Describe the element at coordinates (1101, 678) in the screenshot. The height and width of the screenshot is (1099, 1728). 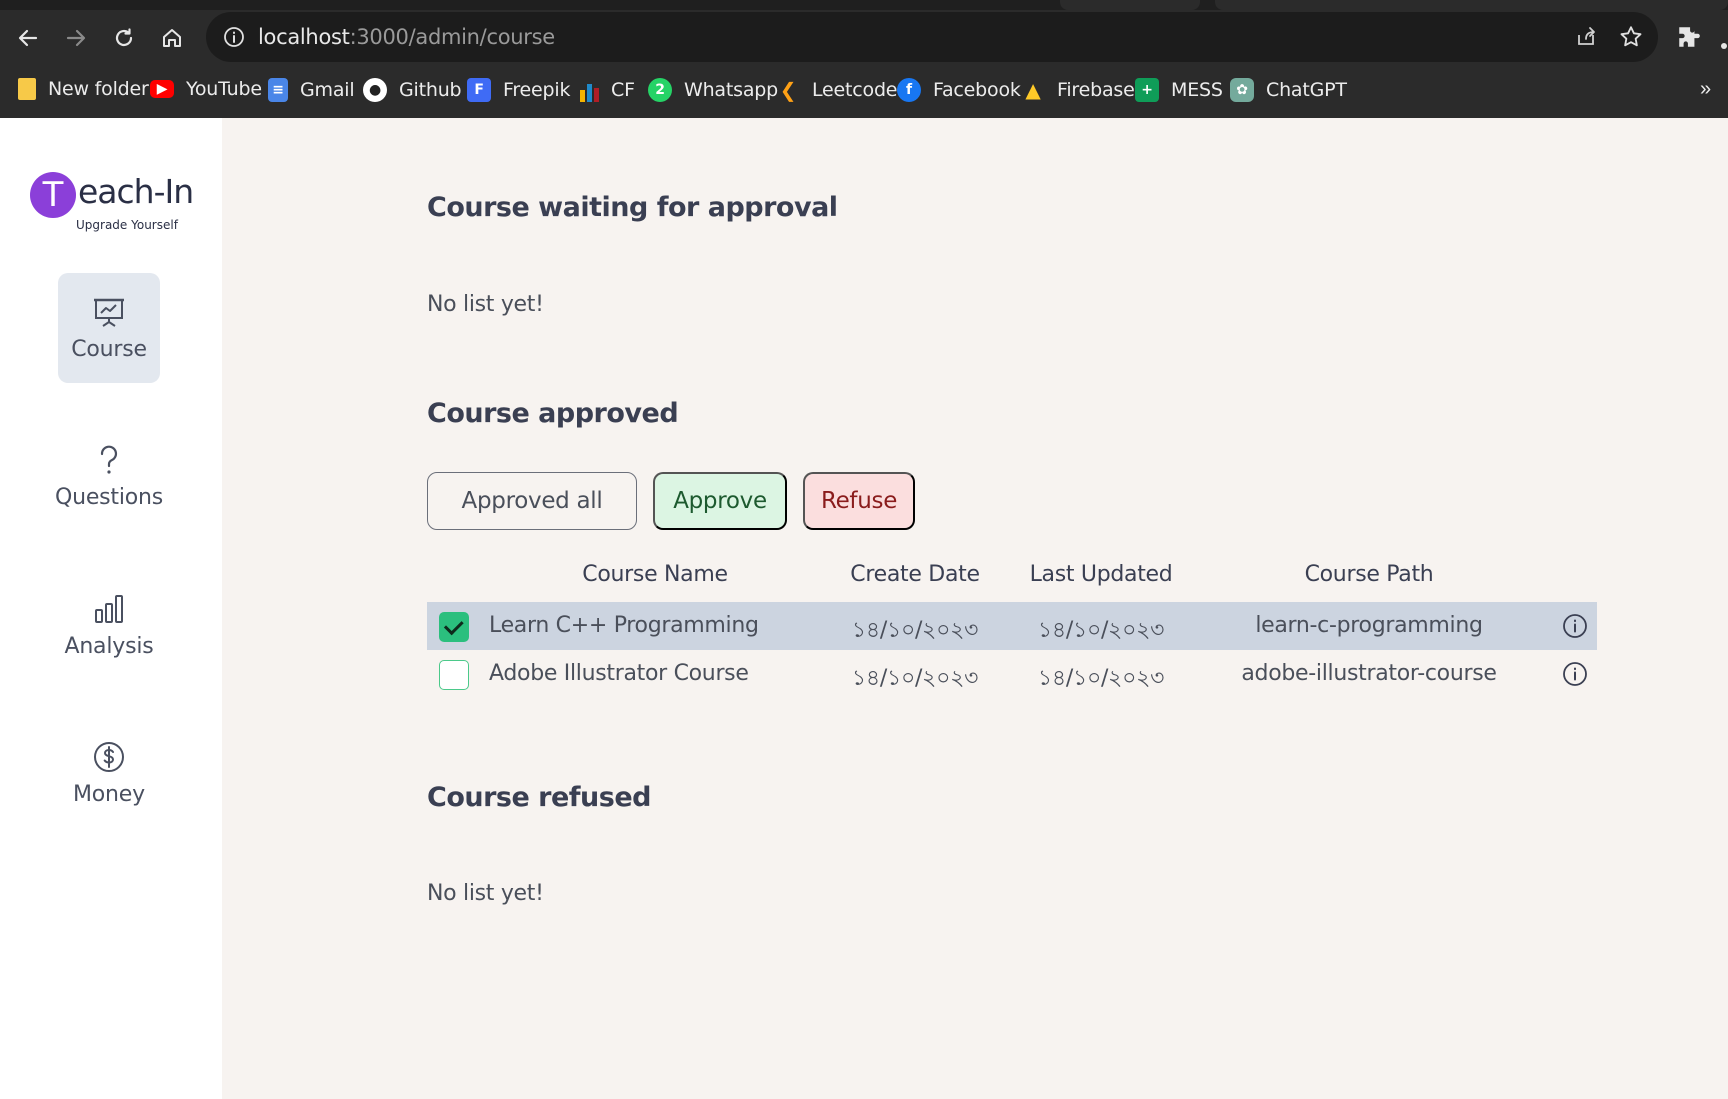
I see `last-updated: ১৪/১০/২০২৩` at that location.